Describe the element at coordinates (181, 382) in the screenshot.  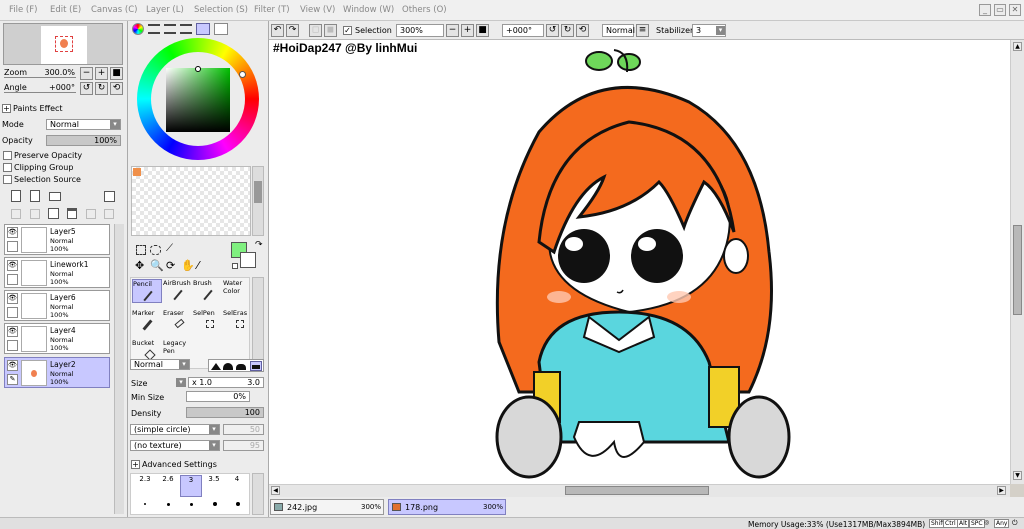
I see `size-range-dropdown: ▾` at that location.